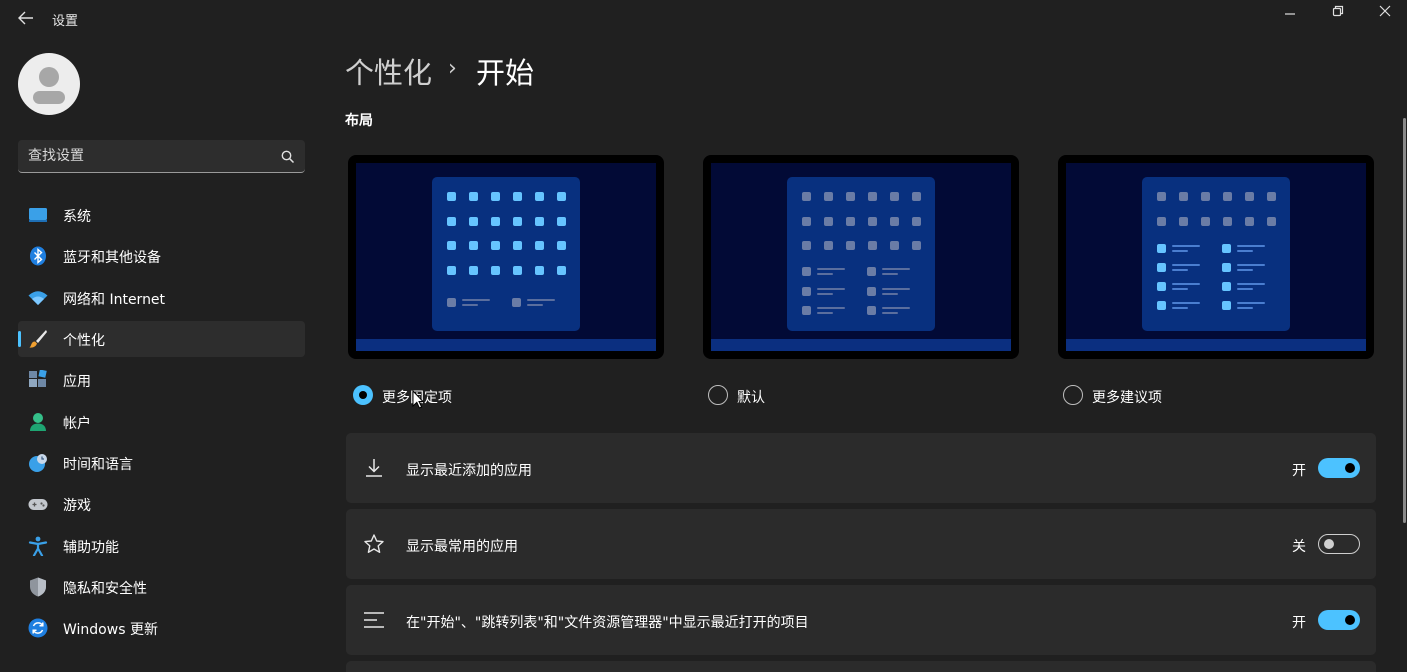  I want to click on sidebar-item-label: 辅助功能, so click(91, 548).